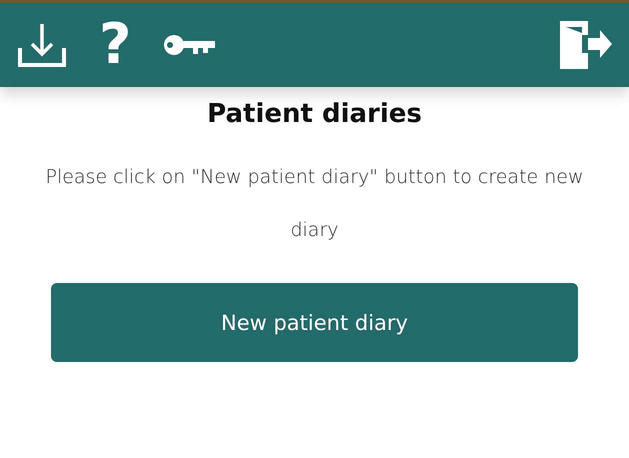 This screenshot has width=629, height=458. Describe the element at coordinates (314, 322) in the screenshot. I see `new-diary-button: New patient diary` at that location.